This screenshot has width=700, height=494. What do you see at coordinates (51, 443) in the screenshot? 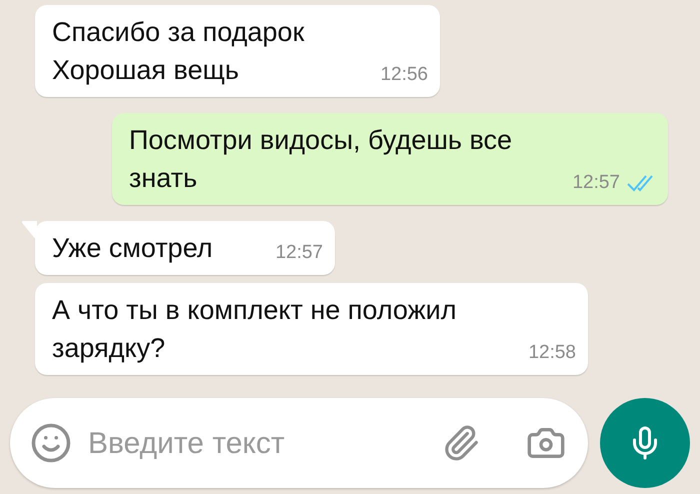
I see `emoji-icon` at bounding box center [51, 443].